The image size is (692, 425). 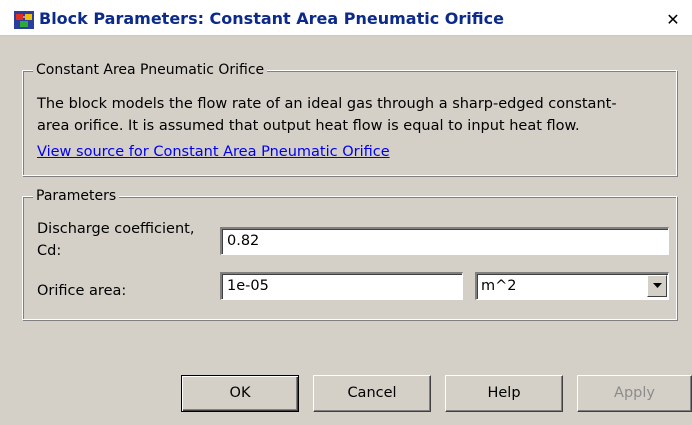 What do you see at coordinates (673, 20) in the screenshot?
I see `close-icon: ✕` at bounding box center [673, 20].